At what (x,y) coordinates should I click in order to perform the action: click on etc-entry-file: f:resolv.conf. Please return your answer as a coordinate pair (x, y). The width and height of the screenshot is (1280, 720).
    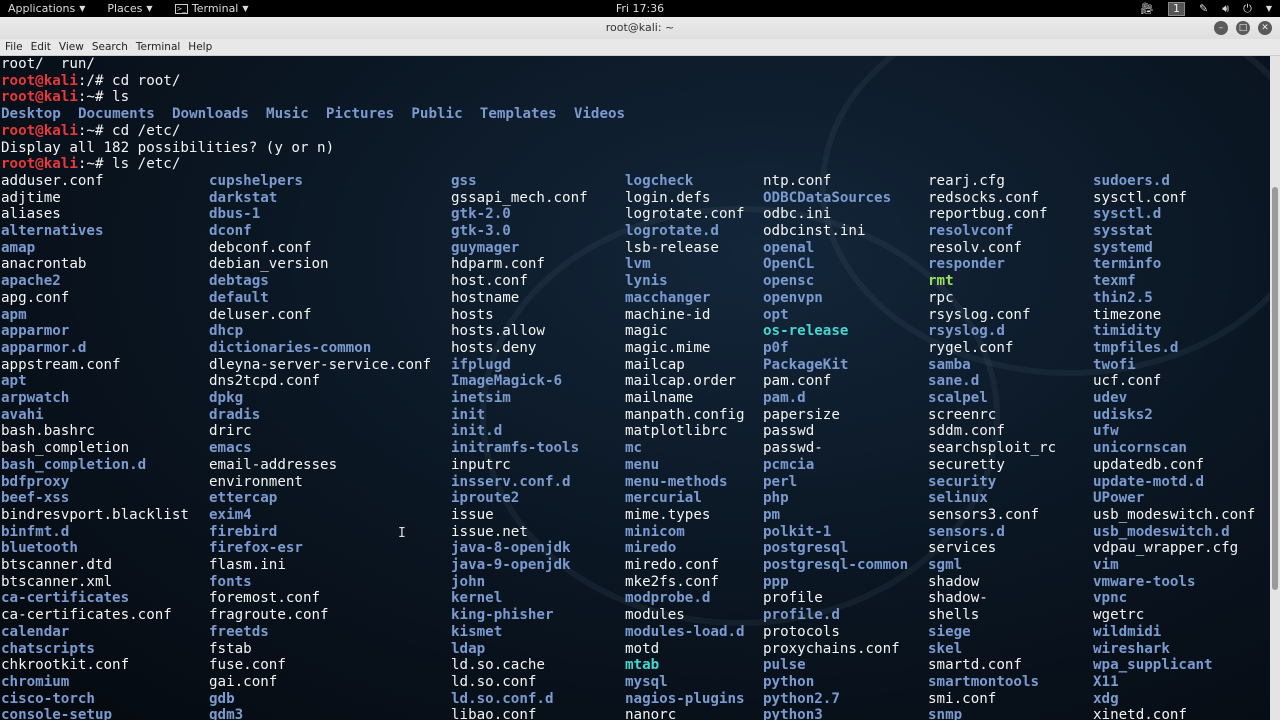
    Looking at the image, I should click on (975, 247).